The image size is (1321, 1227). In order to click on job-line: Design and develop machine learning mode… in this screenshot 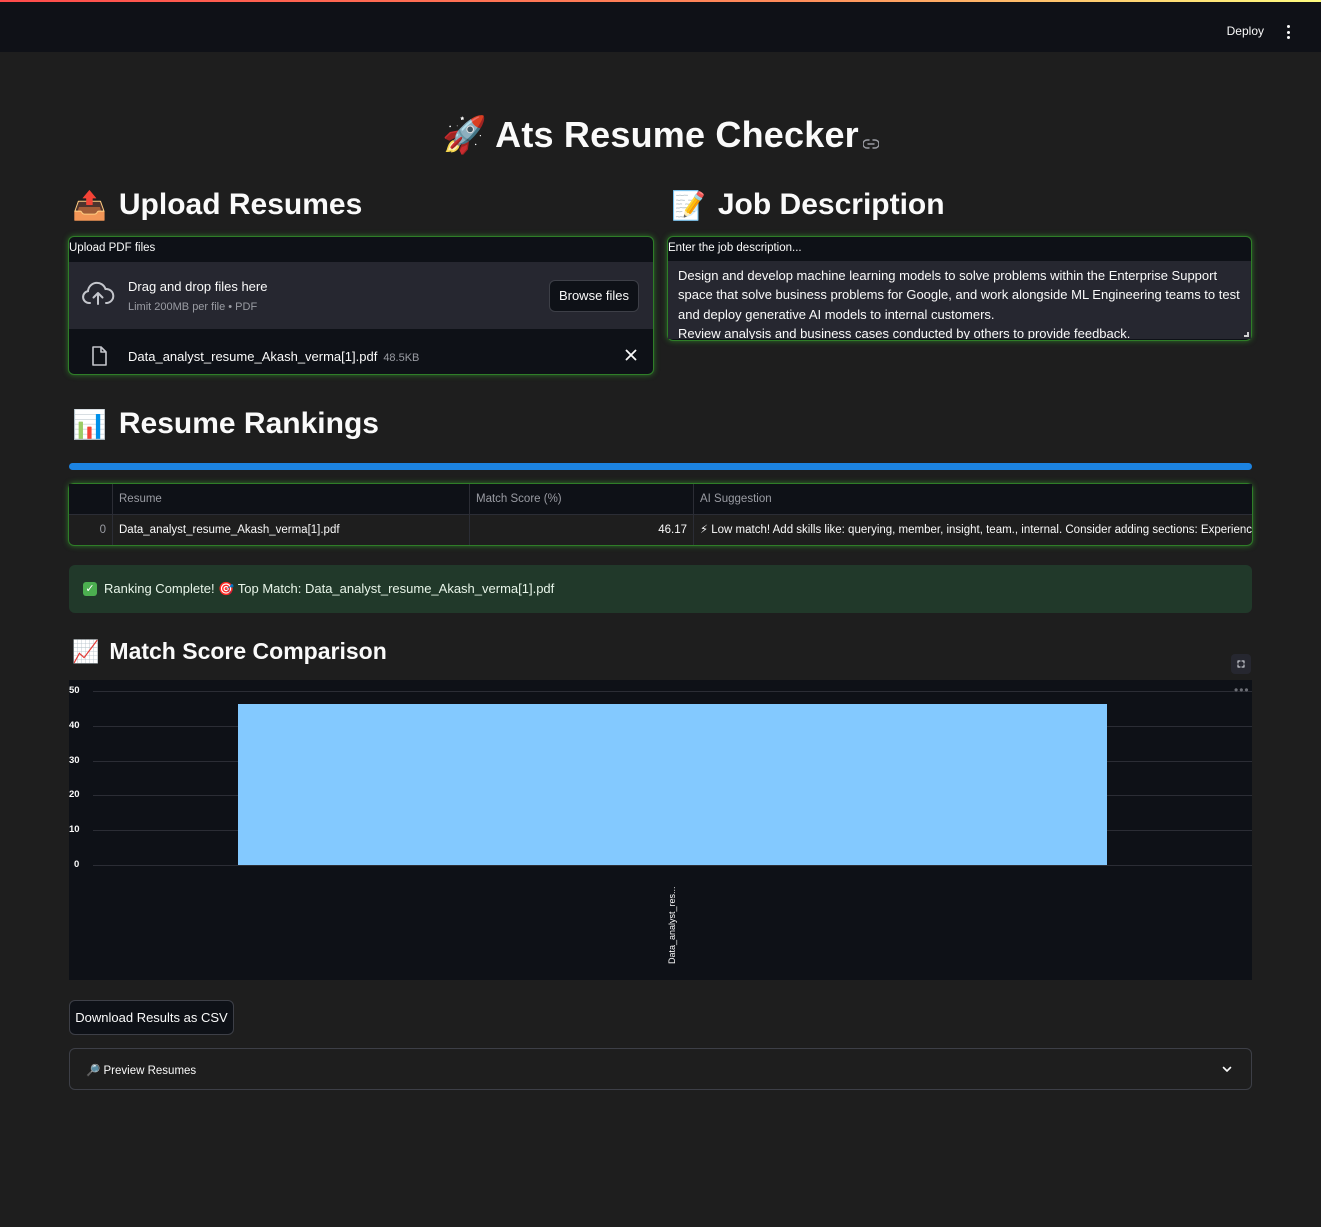, I will do `click(948, 275)`.